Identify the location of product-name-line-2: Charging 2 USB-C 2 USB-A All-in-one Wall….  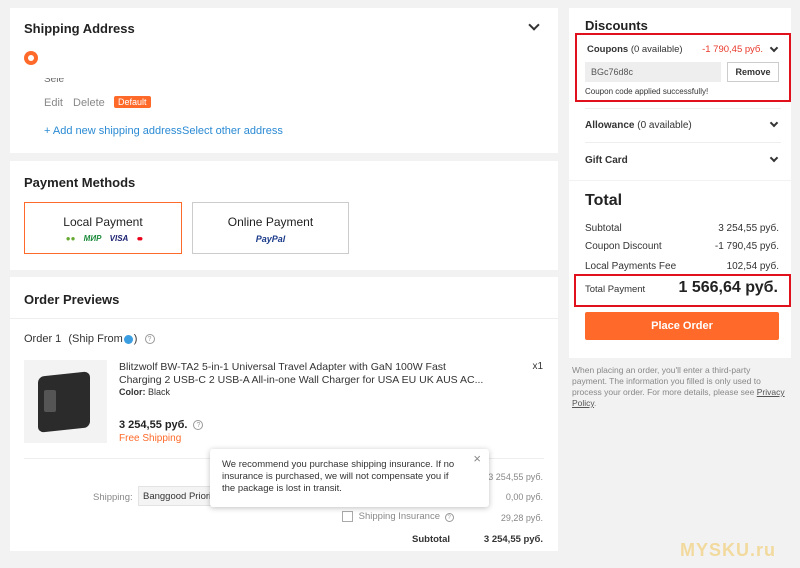
(301, 380).